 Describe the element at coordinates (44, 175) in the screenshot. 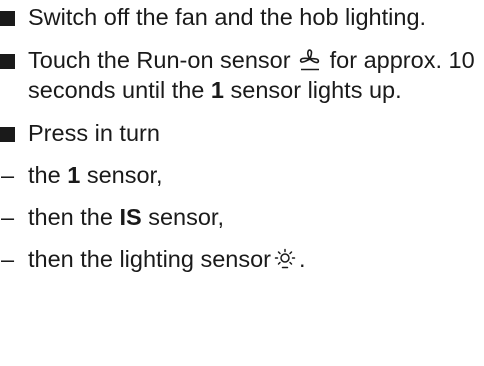

I see `step-text: the` at that location.